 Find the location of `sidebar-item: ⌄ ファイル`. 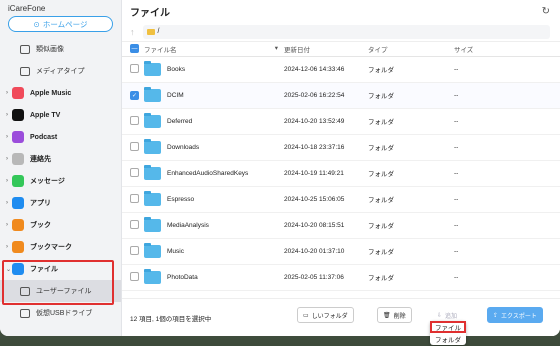

sidebar-item: ⌄ ファイル is located at coordinates (60, 269).